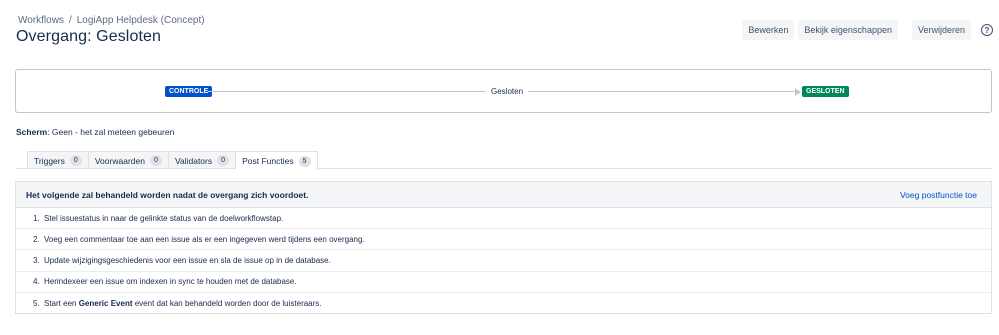 The height and width of the screenshot is (335, 999). Describe the element at coordinates (36, 303) in the screenshot. I see `row-number: 5.` at that location.